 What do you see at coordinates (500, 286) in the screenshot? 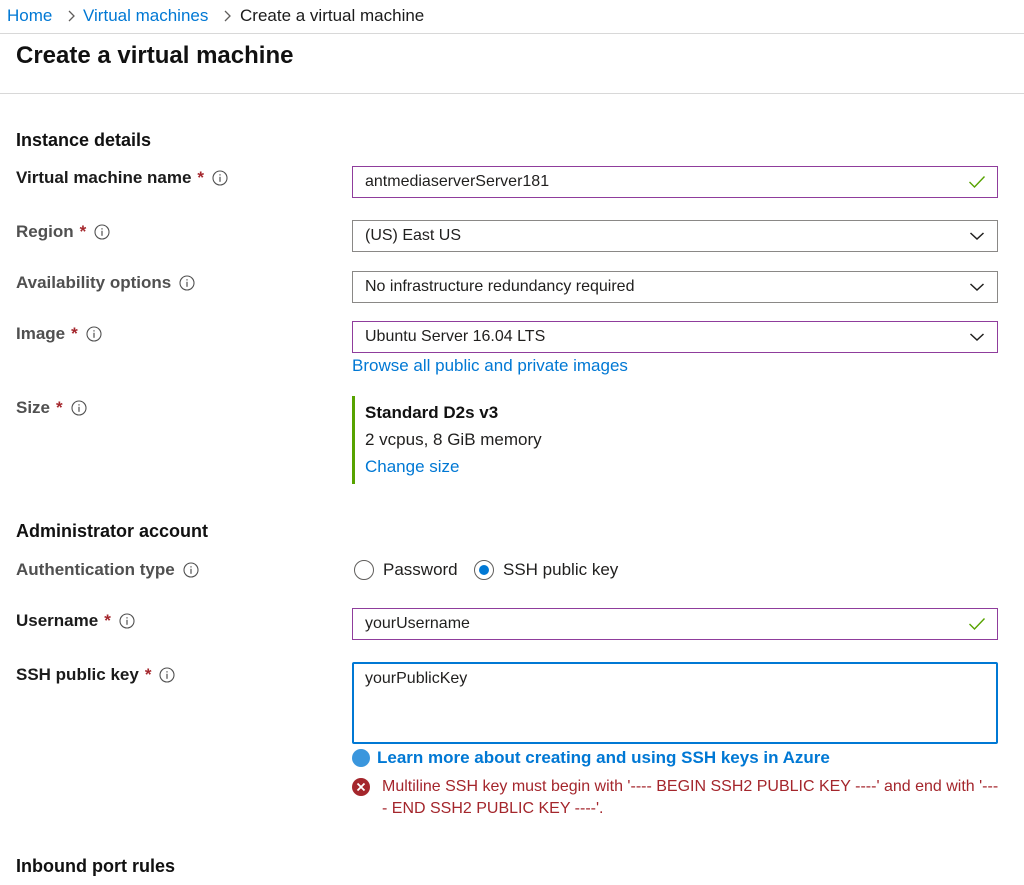
I see `availability-value: No infrastructure redundancy required` at bounding box center [500, 286].